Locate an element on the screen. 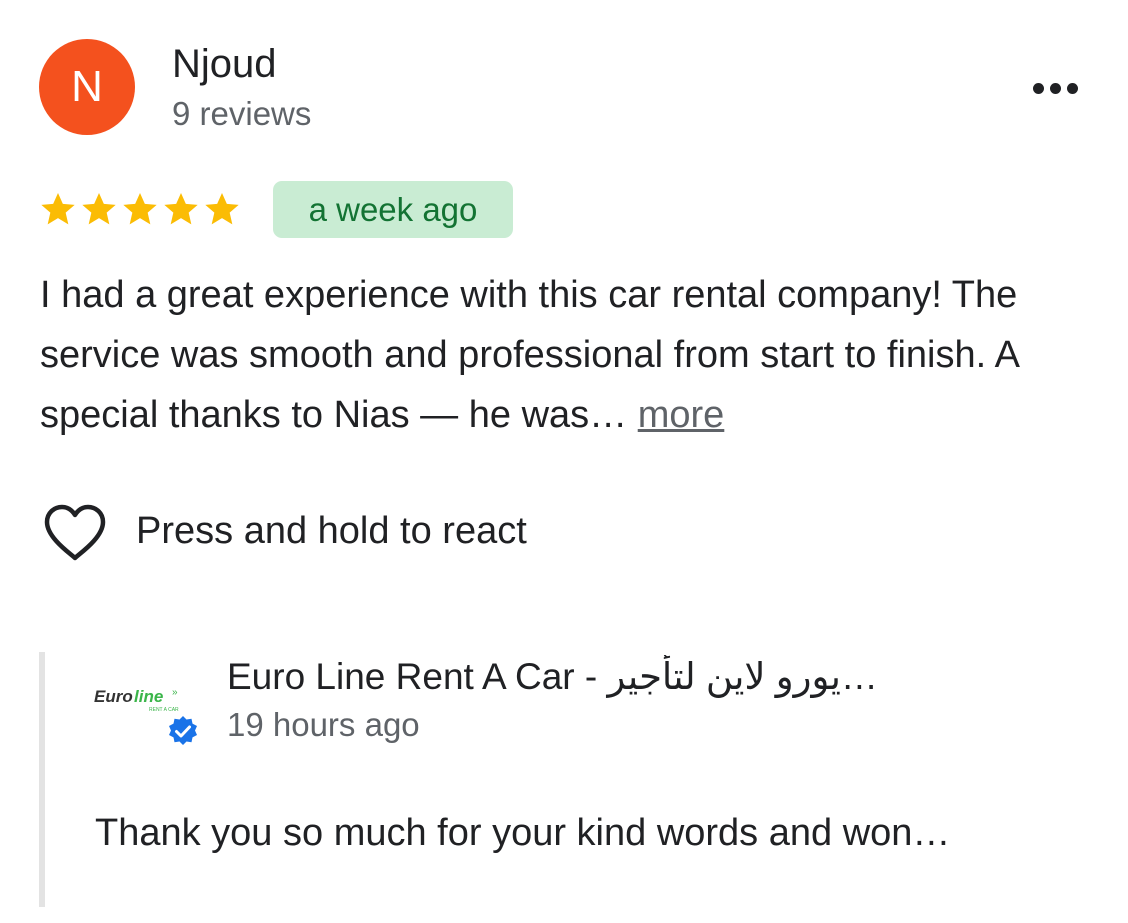 The width and height of the screenshot is (1128, 923). reviewer-review-count: 9 reviews is located at coordinates (241, 114).